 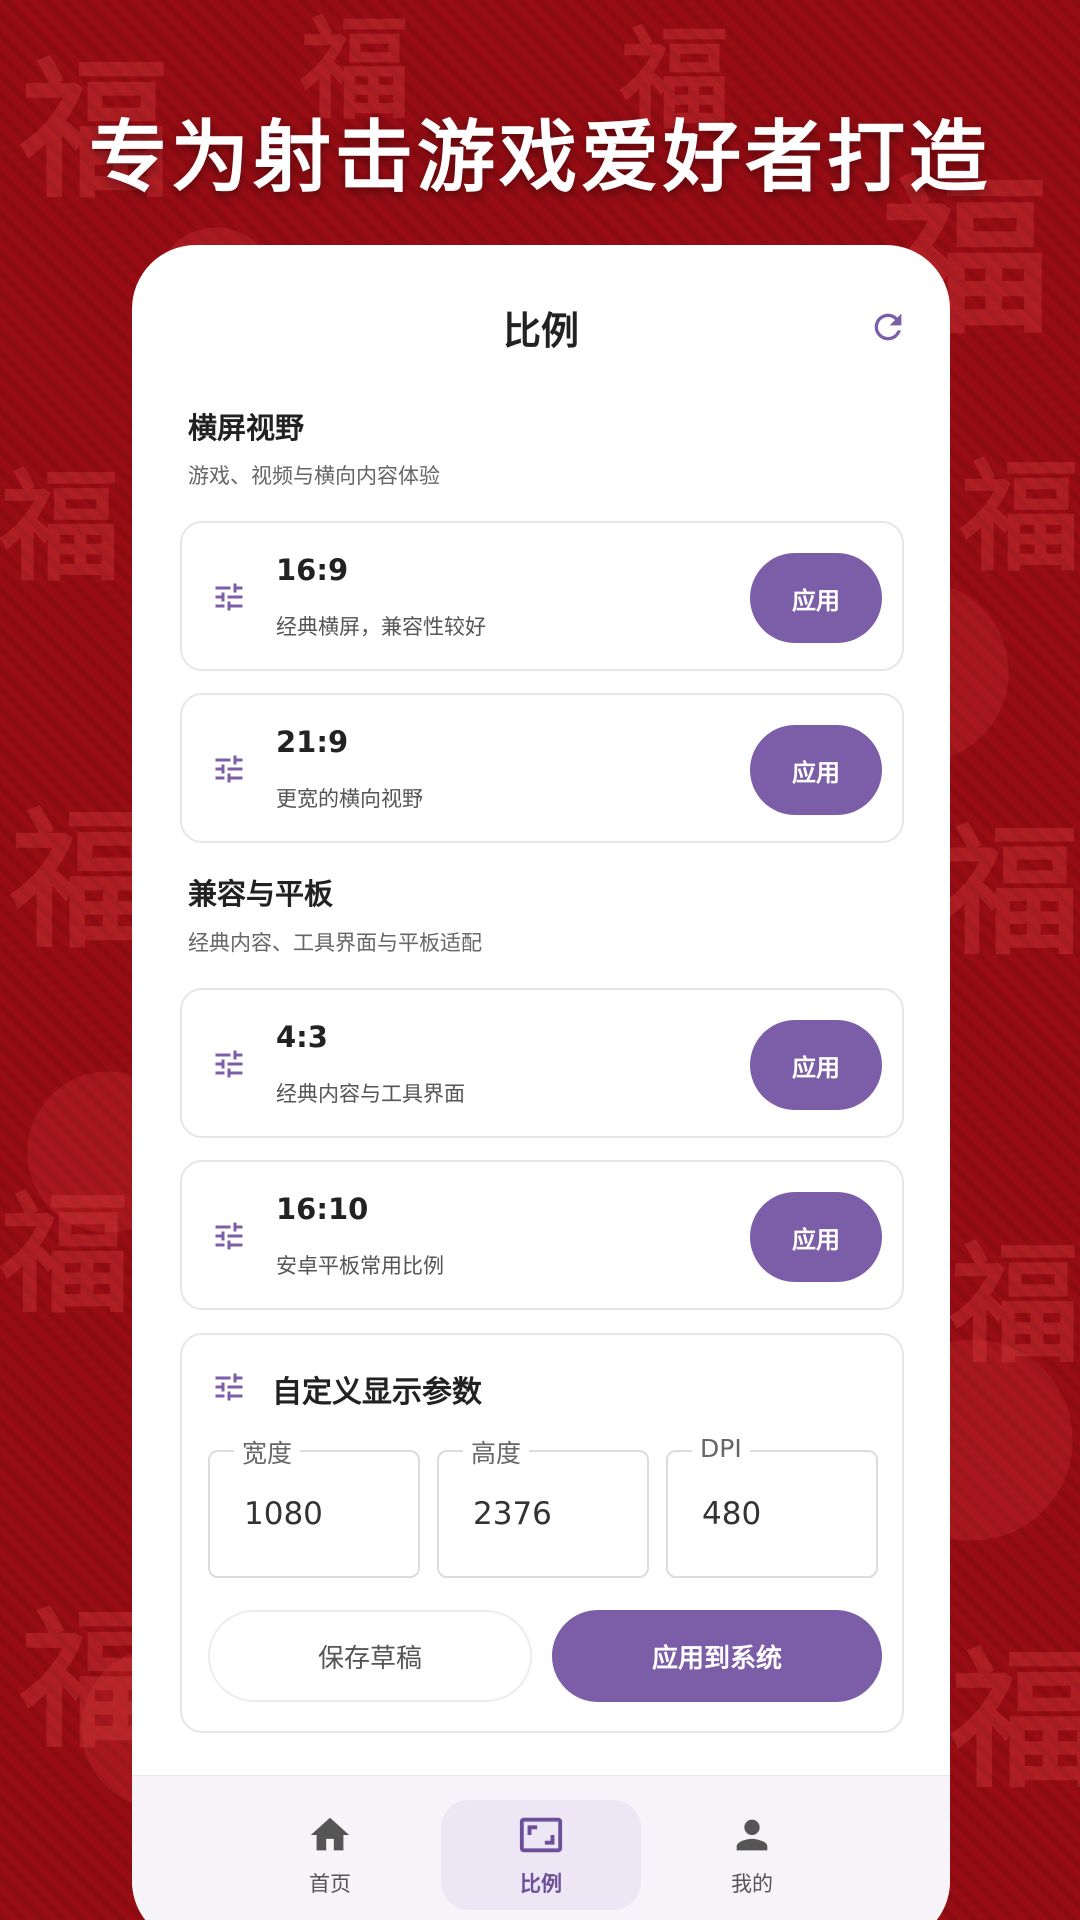 I want to click on width-input: 1080, so click(x=324, y=1514).